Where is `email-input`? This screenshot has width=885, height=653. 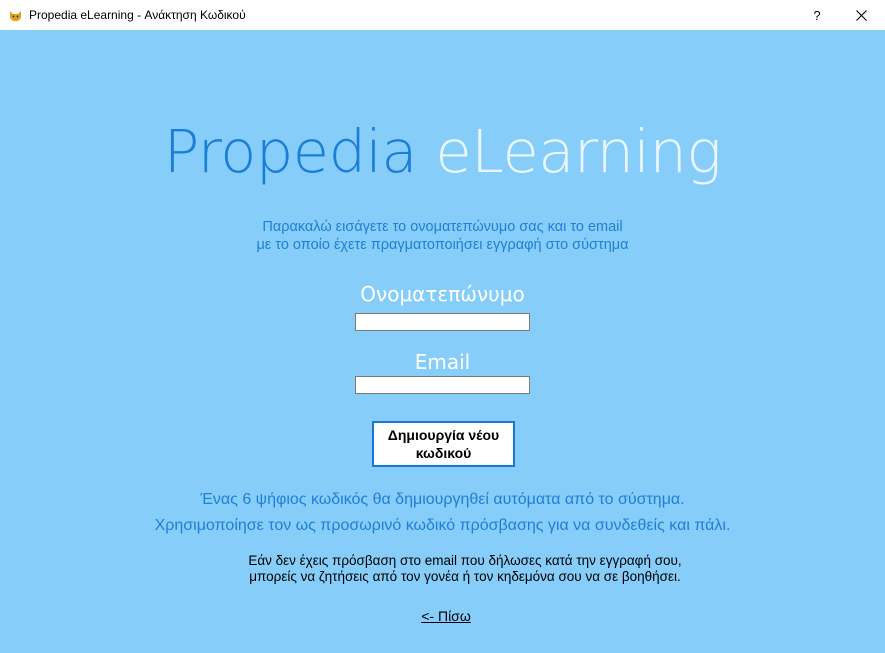
email-input is located at coordinates (442, 385).